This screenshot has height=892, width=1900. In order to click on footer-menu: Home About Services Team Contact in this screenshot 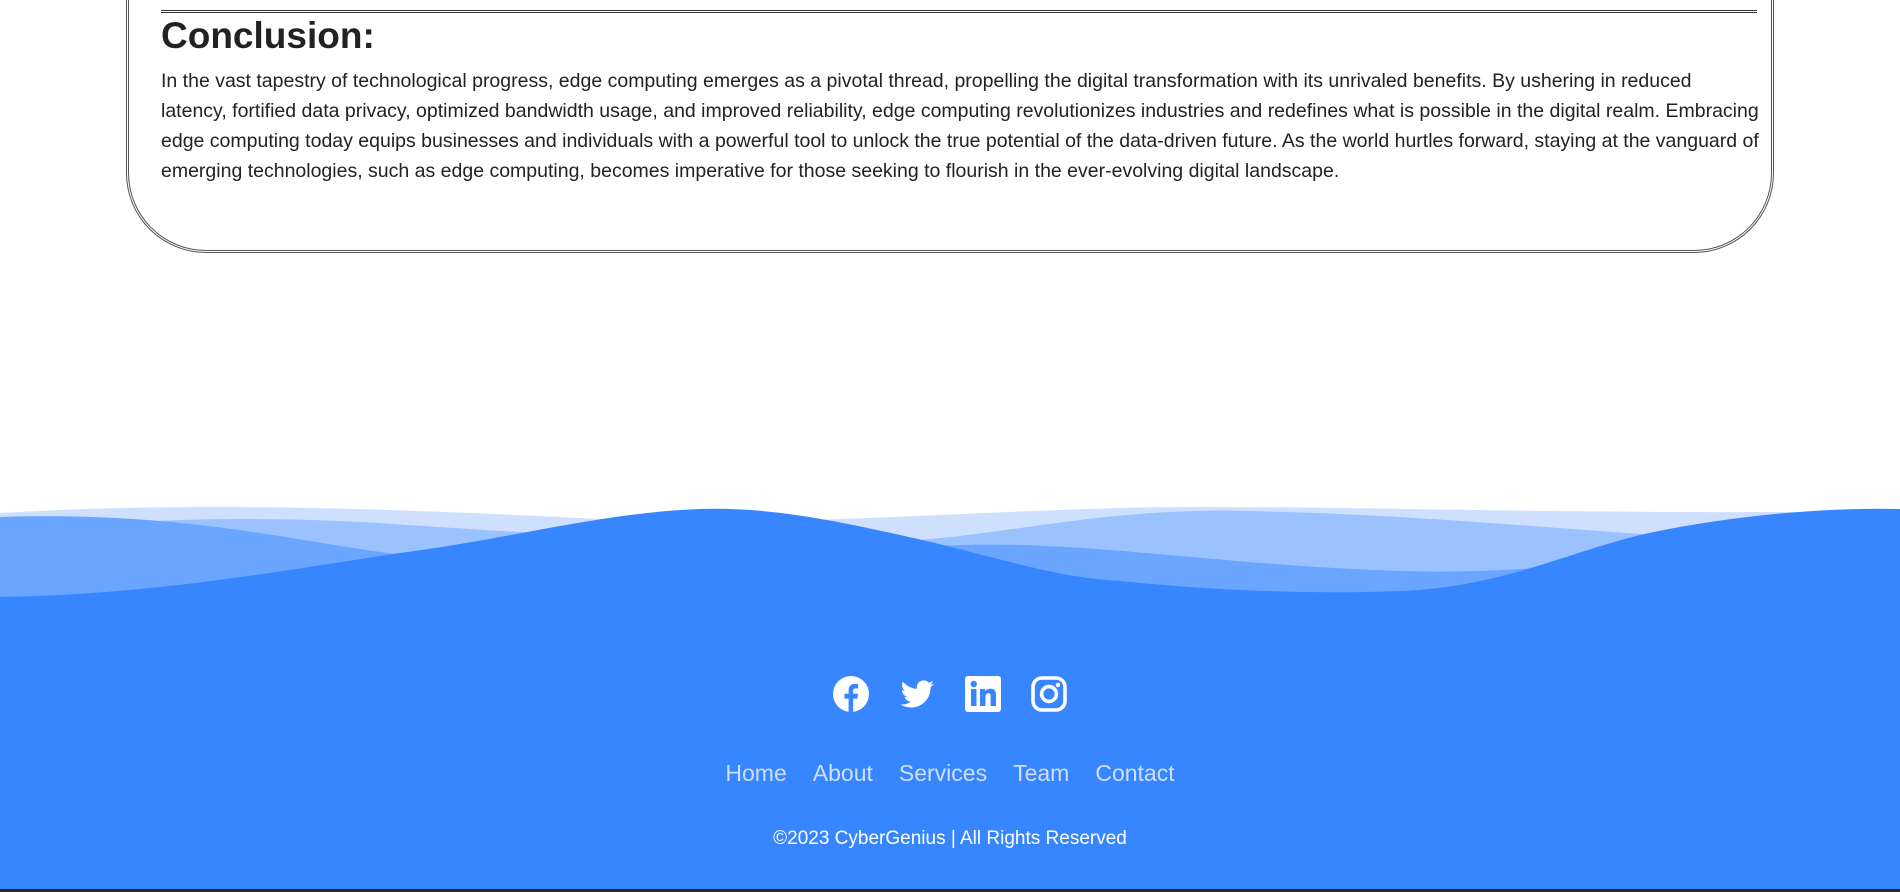, I will do `click(950, 773)`.